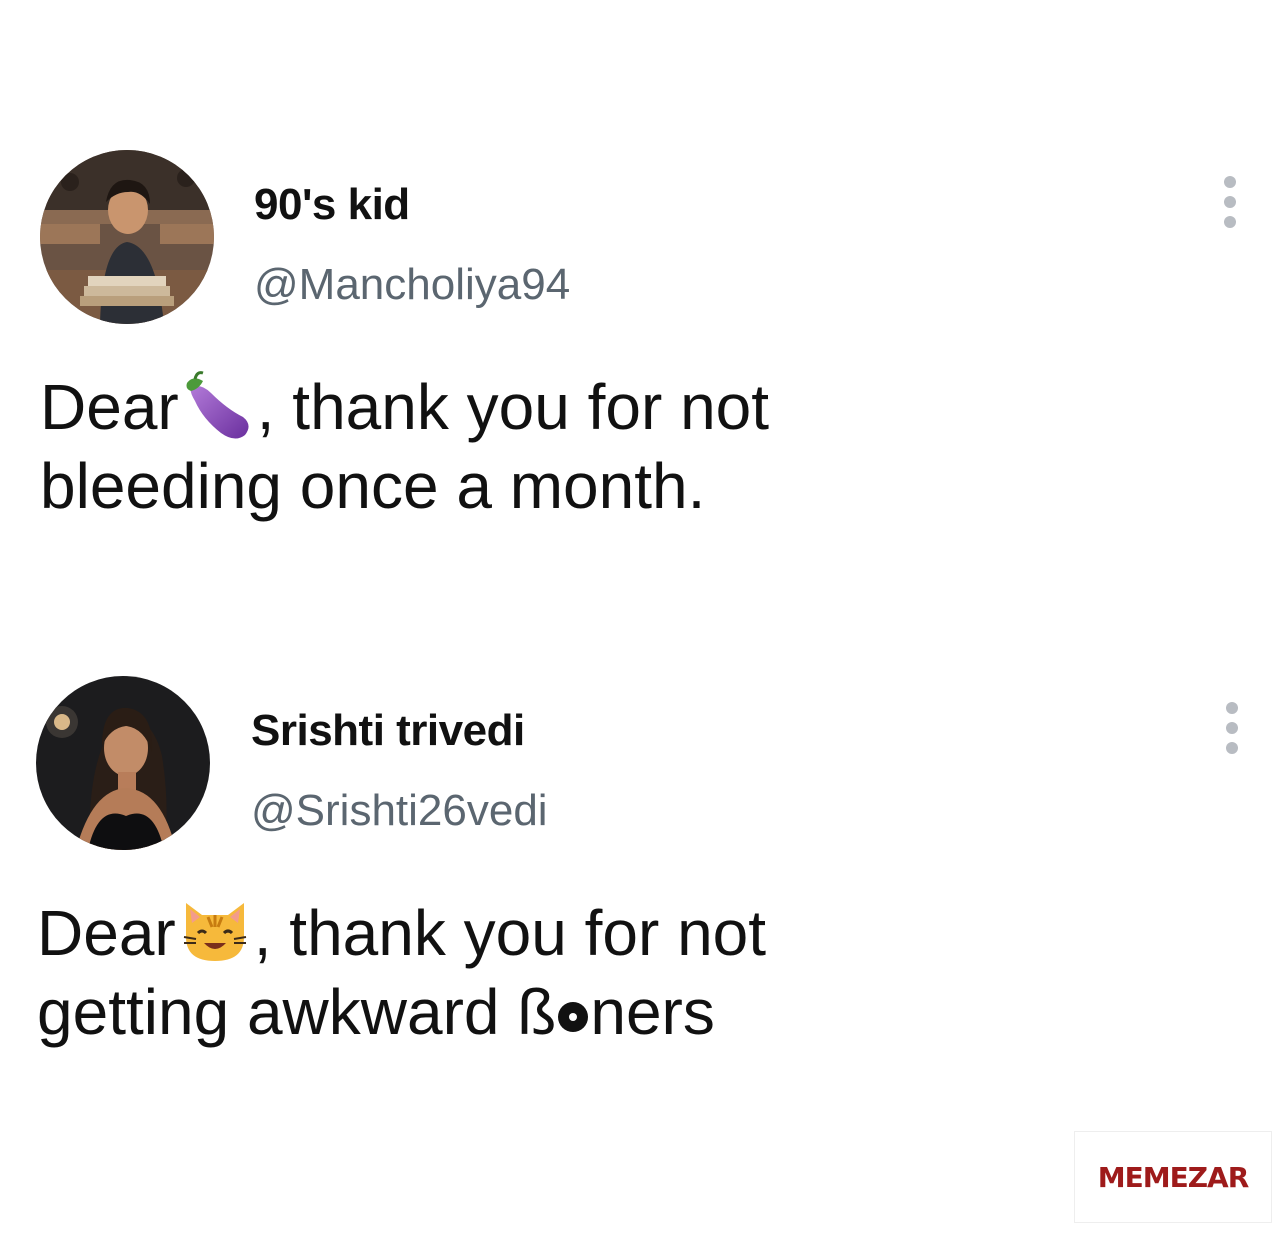 The width and height of the screenshot is (1280, 1233). I want to click on display-name: Srishti trivedi, so click(388, 731).